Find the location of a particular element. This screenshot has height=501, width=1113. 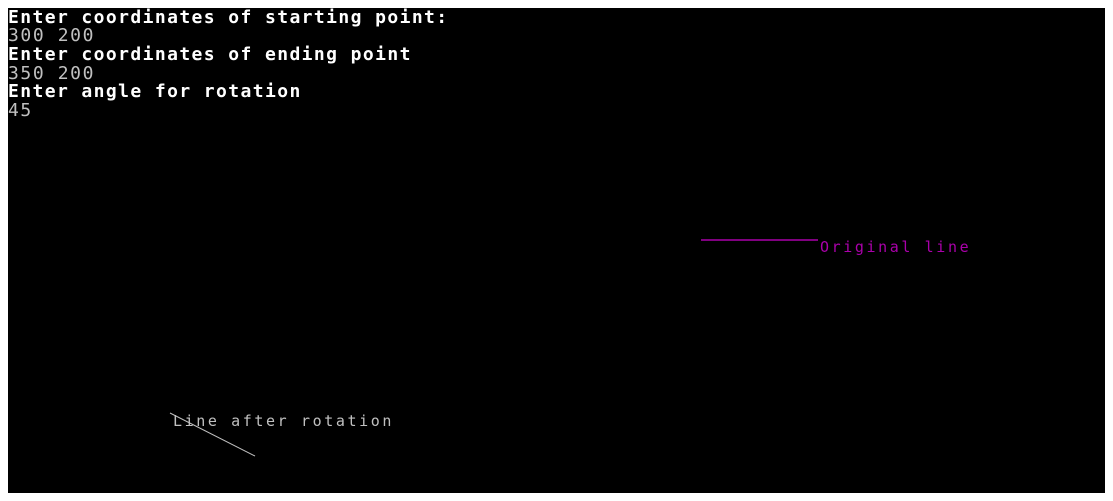

rotated-line-label: Line after rotation is located at coordinates (283, 421).